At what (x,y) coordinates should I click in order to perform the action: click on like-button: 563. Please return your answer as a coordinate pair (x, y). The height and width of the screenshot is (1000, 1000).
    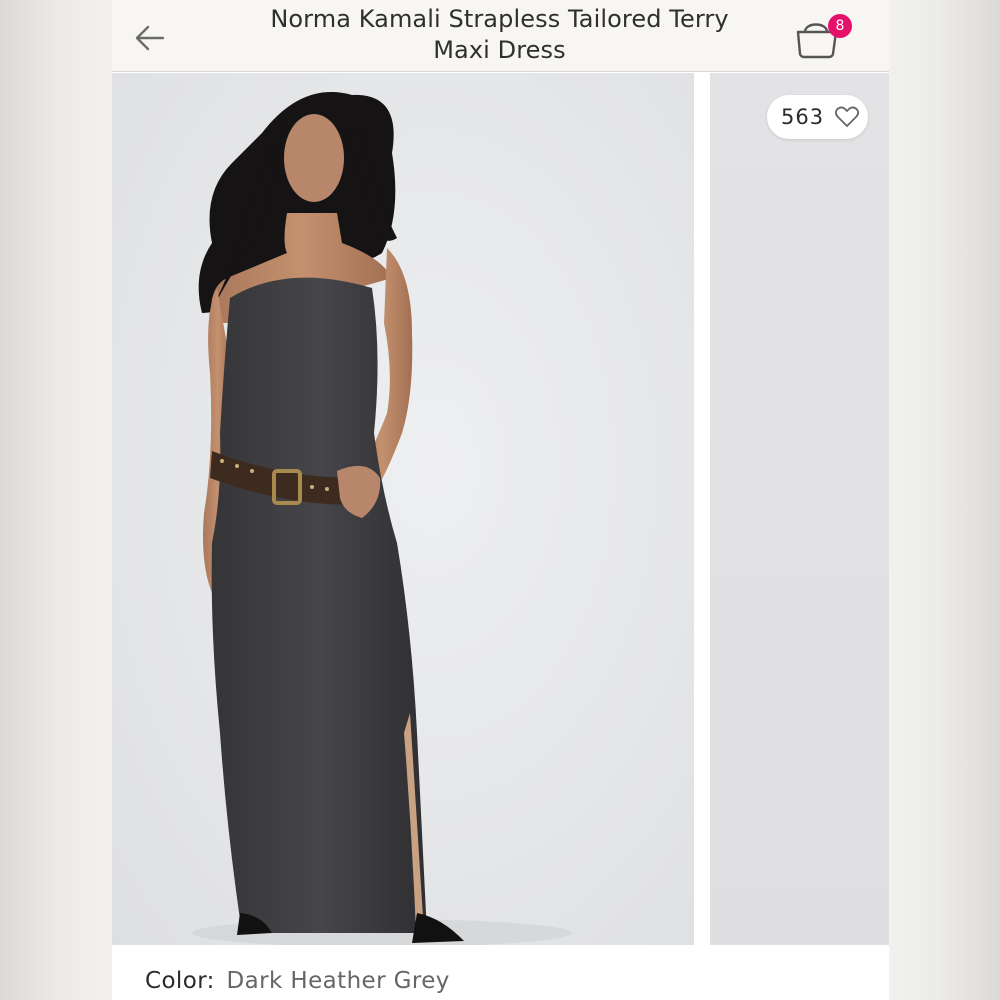
    Looking at the image, I should click on (817, 117).